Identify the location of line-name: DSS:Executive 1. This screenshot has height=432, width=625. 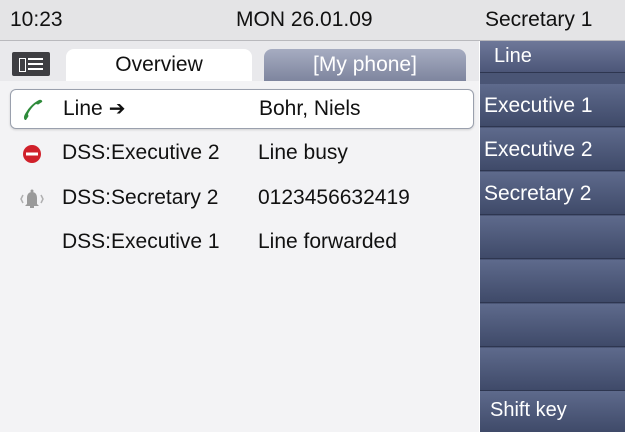
(141, 241).